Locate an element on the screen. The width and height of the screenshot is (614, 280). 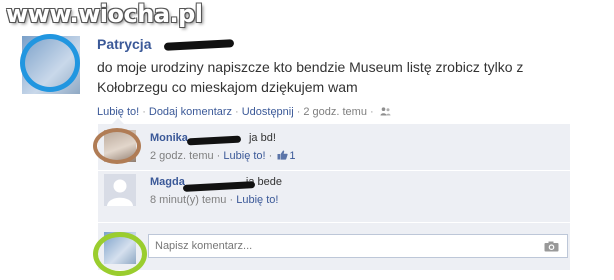
post-author-name: Patrycja is located at coordinates (124, 44).